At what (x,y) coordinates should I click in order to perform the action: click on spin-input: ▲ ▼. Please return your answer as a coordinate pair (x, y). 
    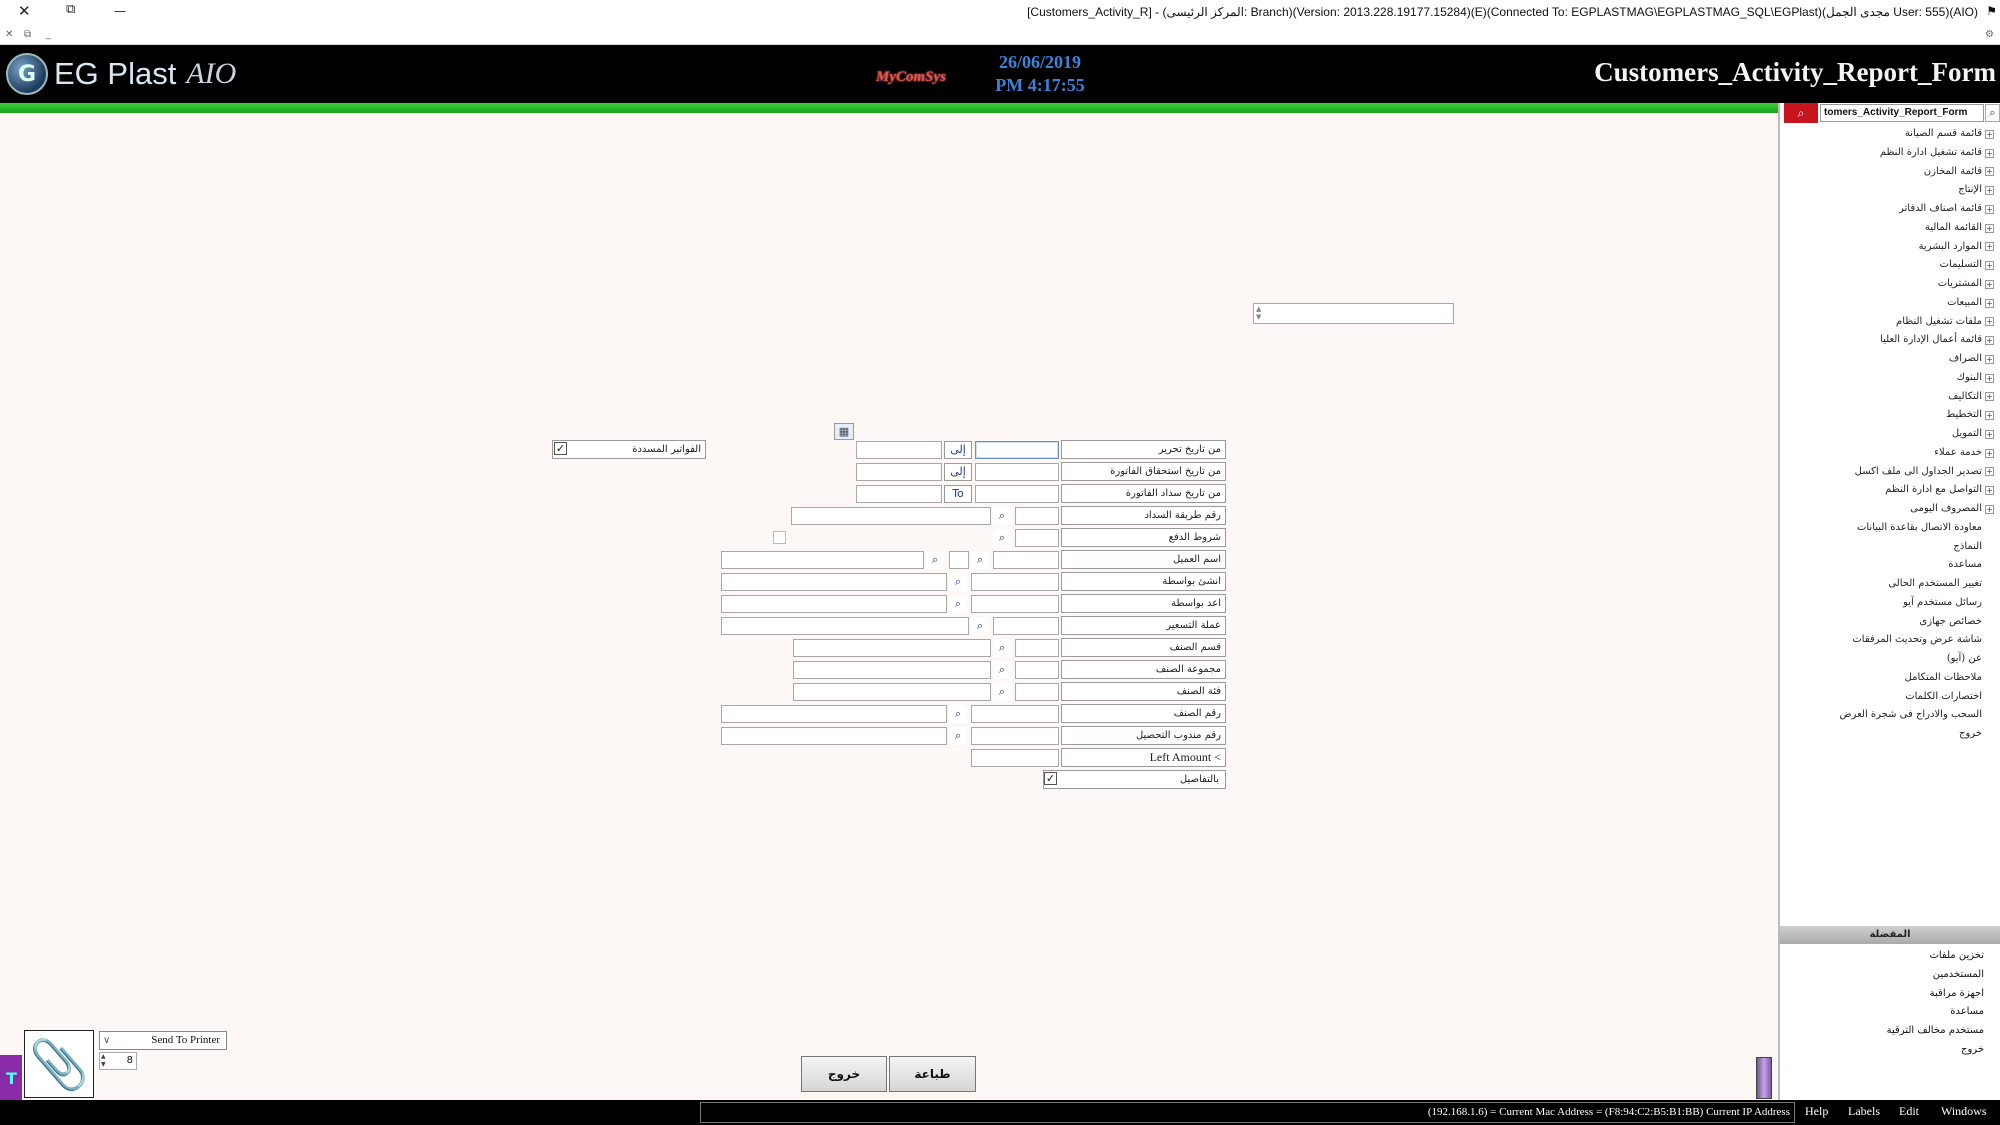
    Looking at the image, I should click on (1353, 313).